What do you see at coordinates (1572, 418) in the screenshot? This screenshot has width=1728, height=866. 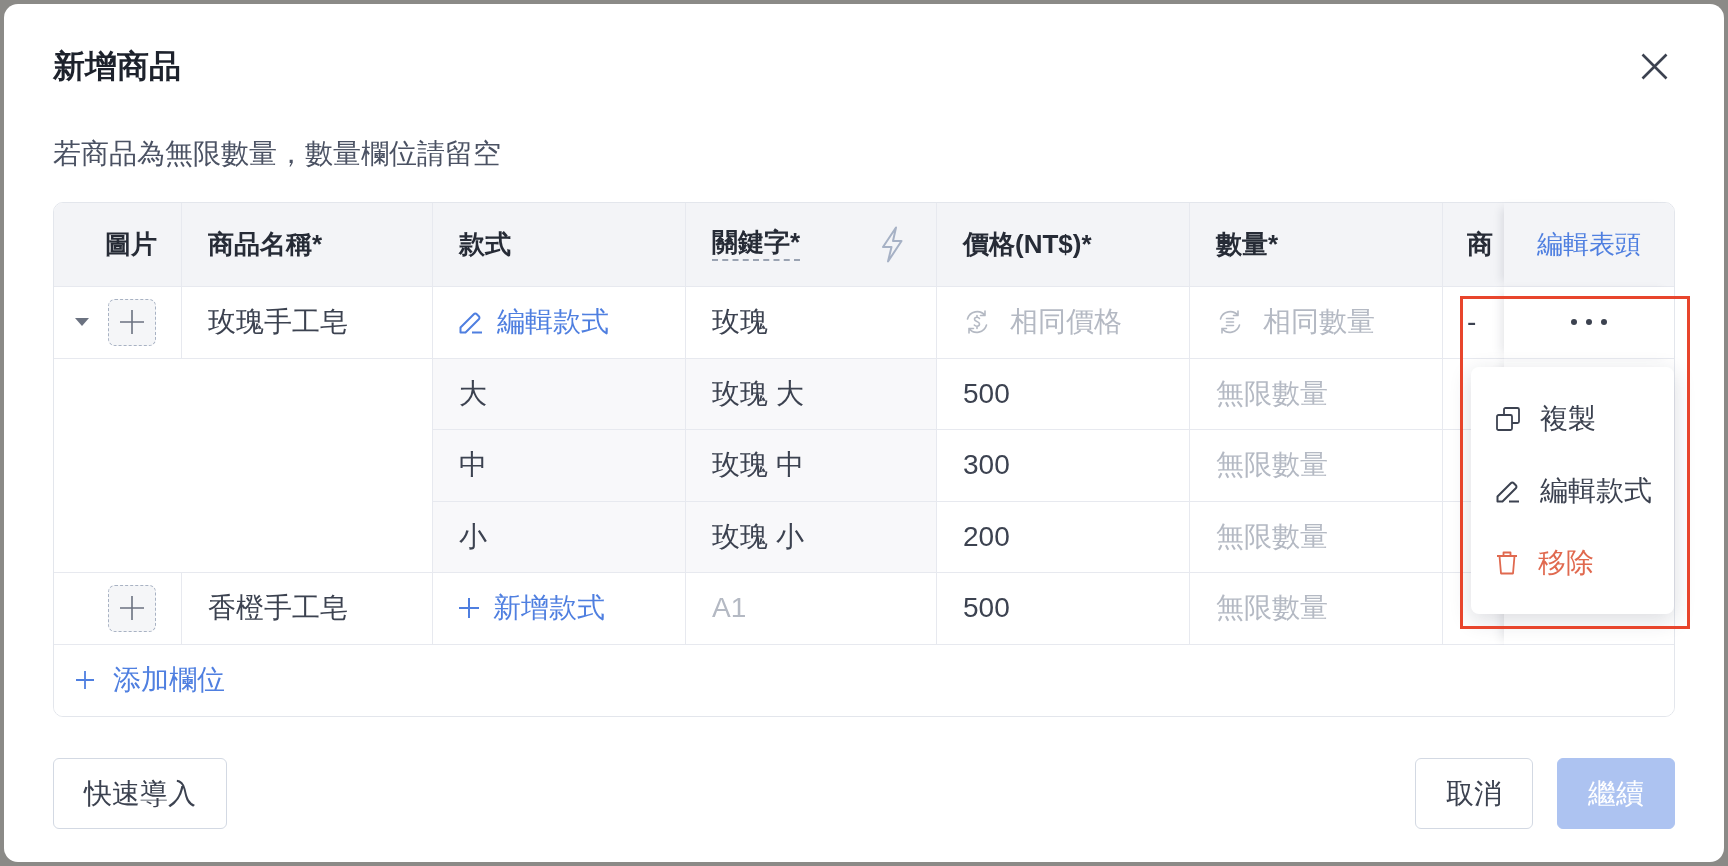 I see `menu-item: 複製` at bounding box center [1572, 418].